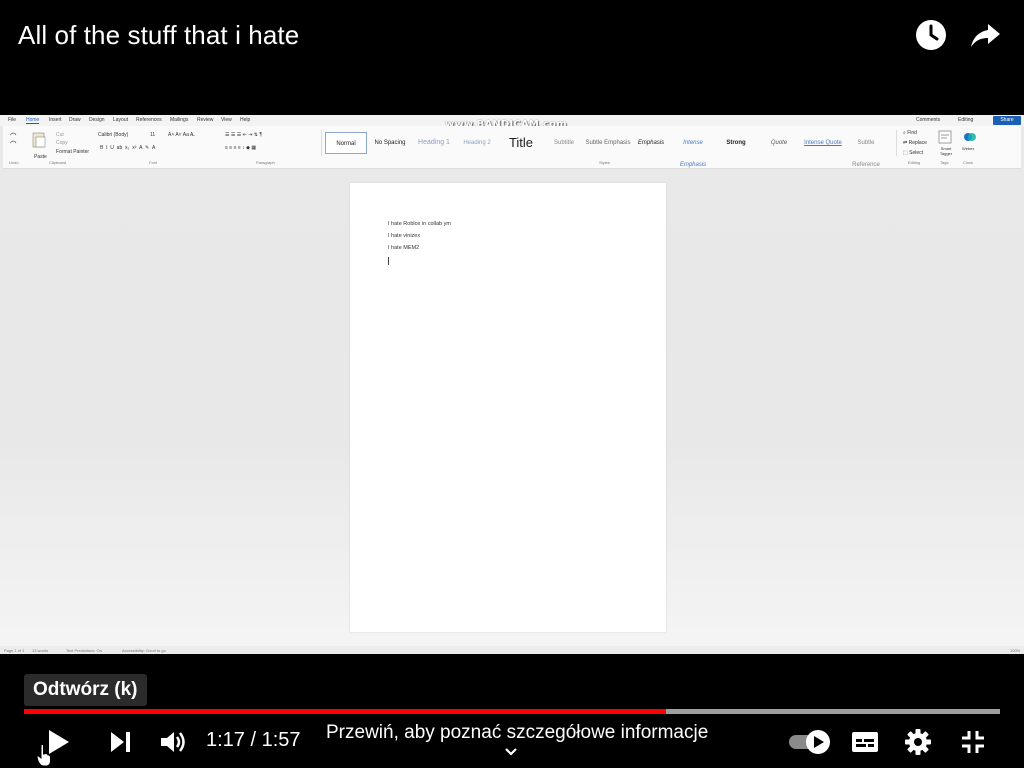 The height and width of the screenshot is (768, 1024). I want to click on share-arrow-icon, so click(985, 35).